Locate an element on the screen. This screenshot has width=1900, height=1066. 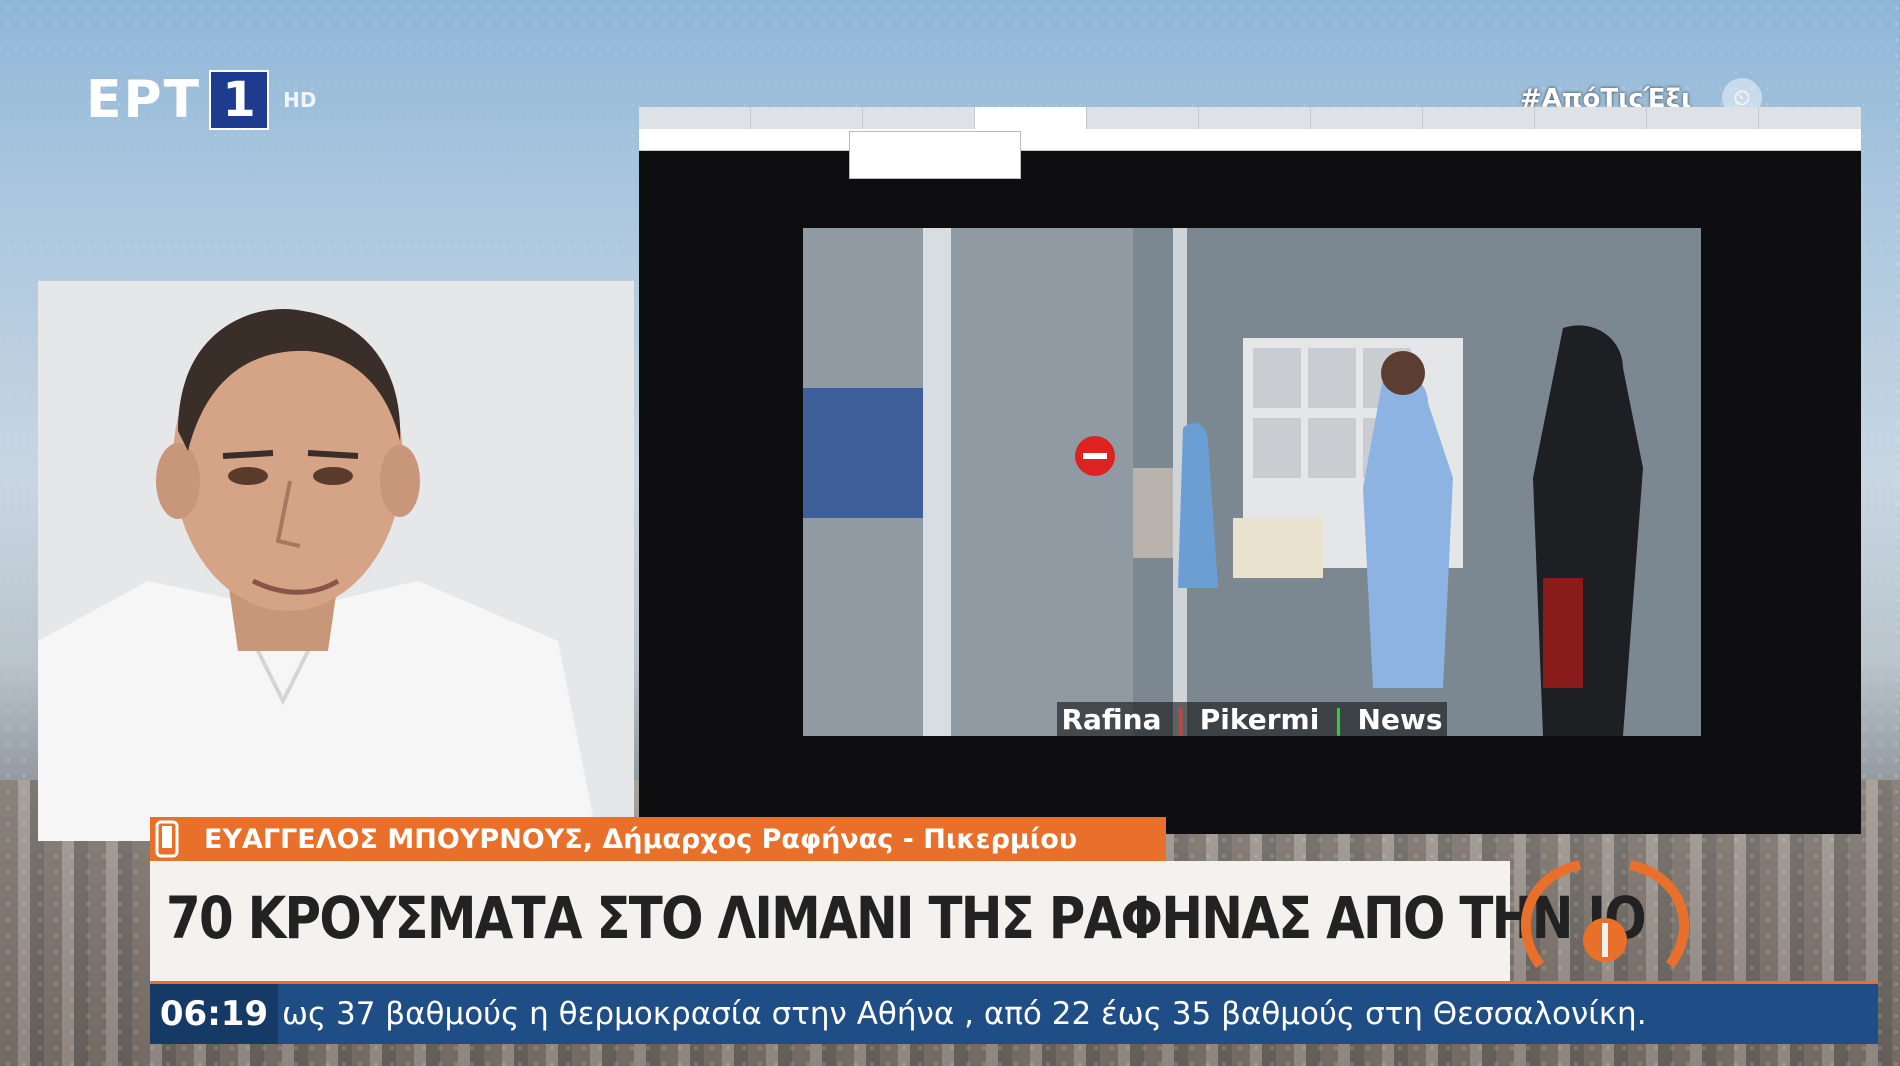
channel-logo: ΕΡΤ 1 HD is located at coordinates (201, 100).